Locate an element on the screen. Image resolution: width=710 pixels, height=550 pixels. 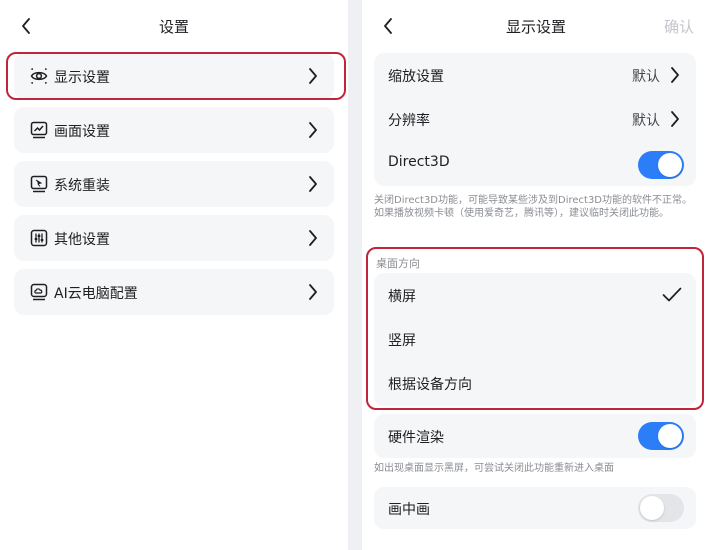
hardware-render-note: 如出现桌面显示黑屏，可尝试关闭此功能重新进入桌面 is located at coordinates (494, 468).